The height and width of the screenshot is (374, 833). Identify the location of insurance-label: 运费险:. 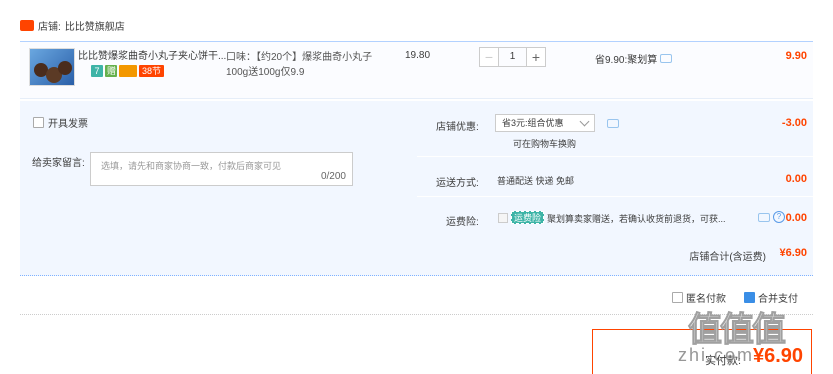
(462, 222).